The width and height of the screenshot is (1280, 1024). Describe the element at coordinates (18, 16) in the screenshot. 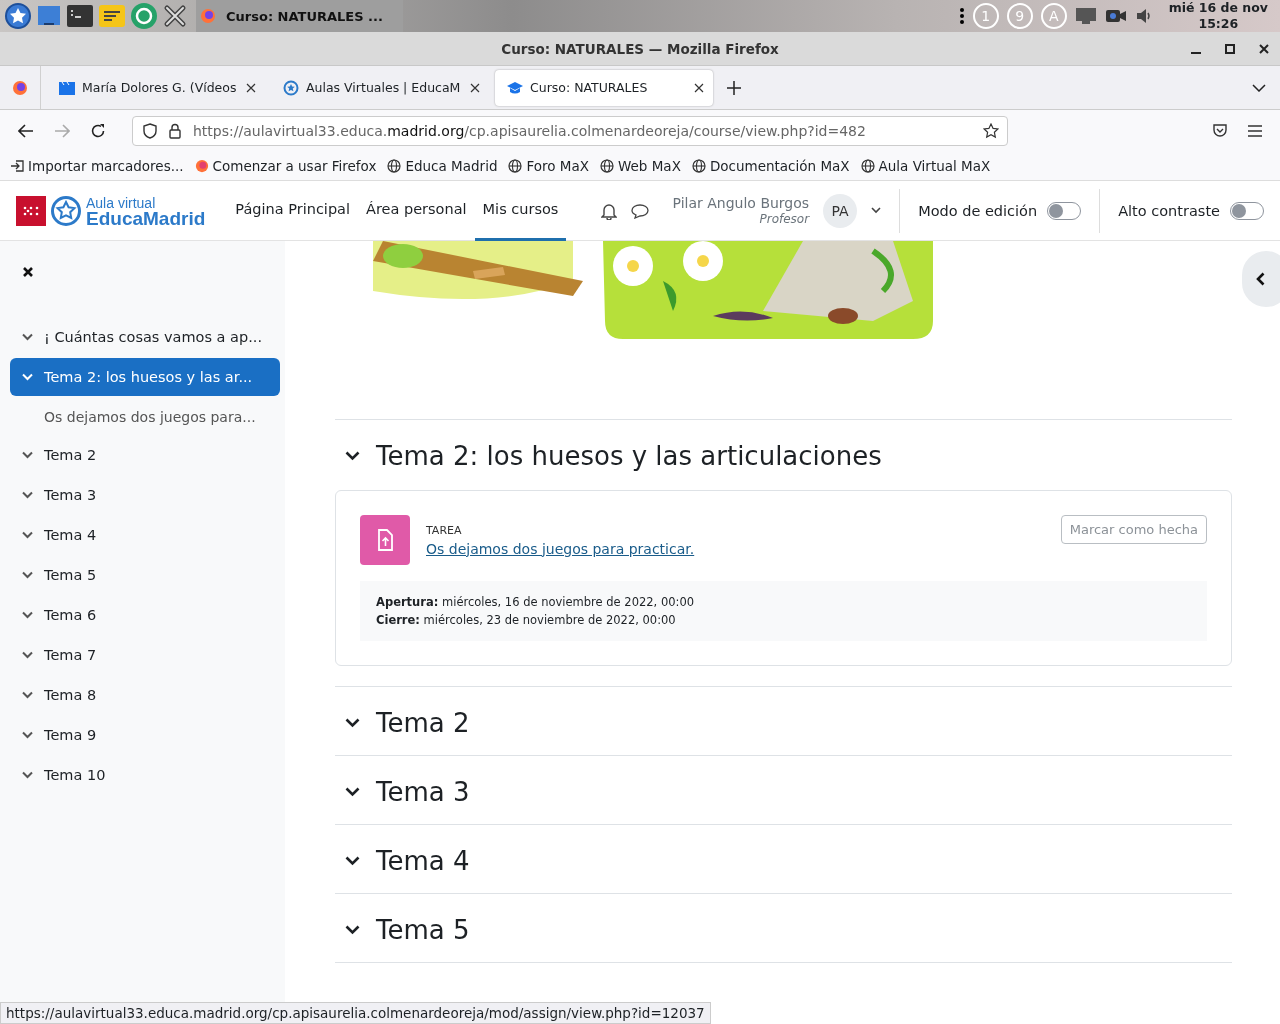

I see `app-menu-icon` at that location.